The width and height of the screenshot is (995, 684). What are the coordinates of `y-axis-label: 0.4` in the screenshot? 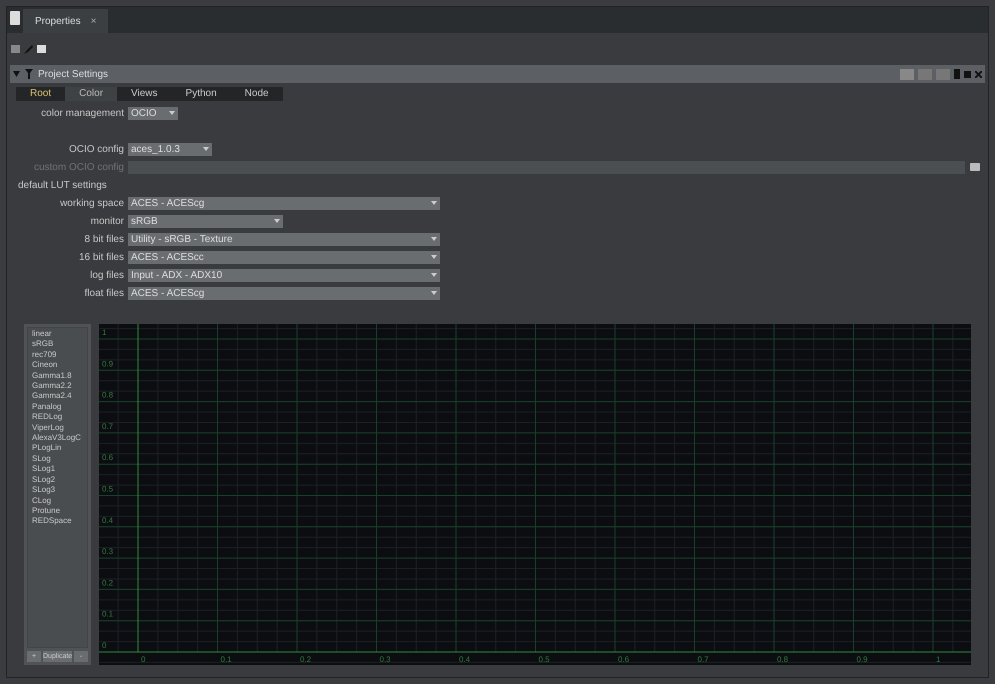 It's located at (108, 520).